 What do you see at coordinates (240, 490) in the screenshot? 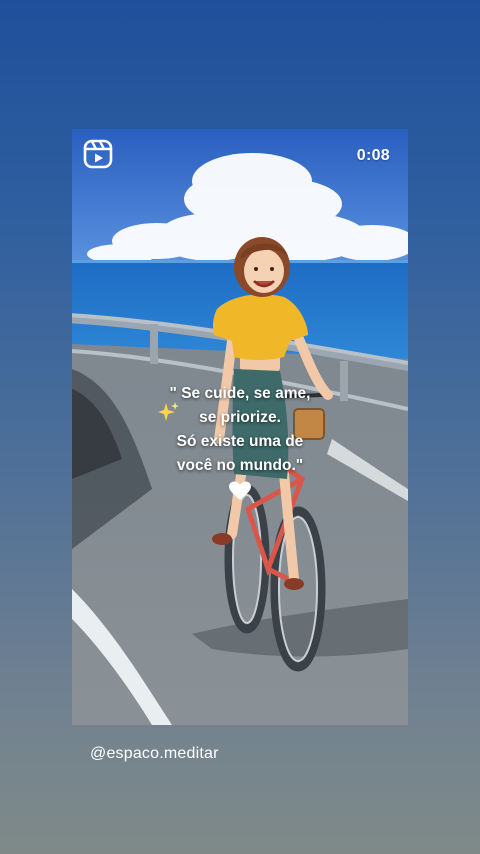
I see `white-heart-icon` at bounding box center [240, 490].